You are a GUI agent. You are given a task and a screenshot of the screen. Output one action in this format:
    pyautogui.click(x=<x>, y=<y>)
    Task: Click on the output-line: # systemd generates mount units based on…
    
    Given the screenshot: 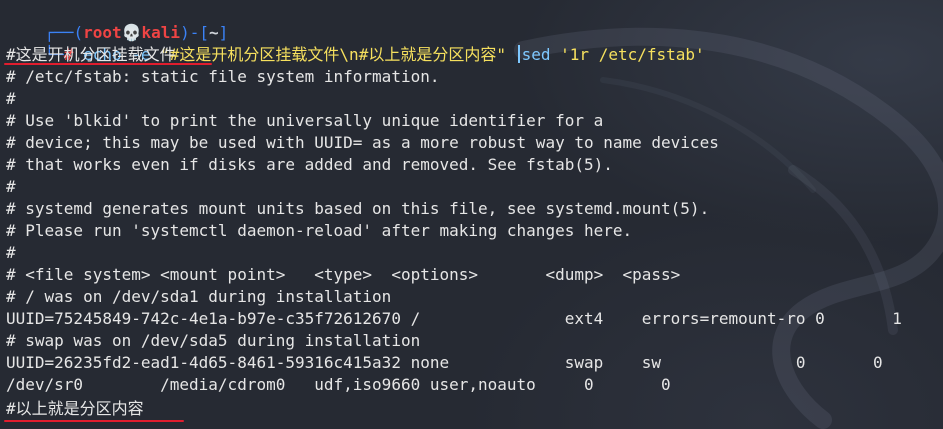 What is the action you would take?
    pyautogui.click(x=358, y=208)
    